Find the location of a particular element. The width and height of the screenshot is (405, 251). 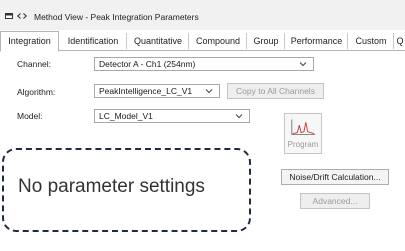

tab-integration: Integration is located at coordinates (29, 41).